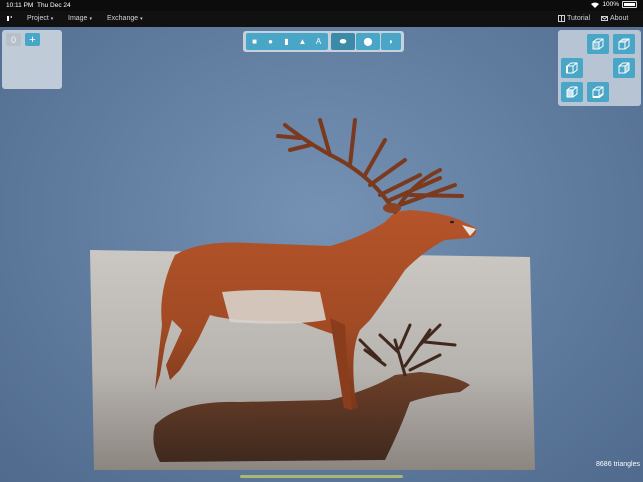 The width and height of the screenshot is (643, 482). I want to click on view-left-button, so click(572, 68).